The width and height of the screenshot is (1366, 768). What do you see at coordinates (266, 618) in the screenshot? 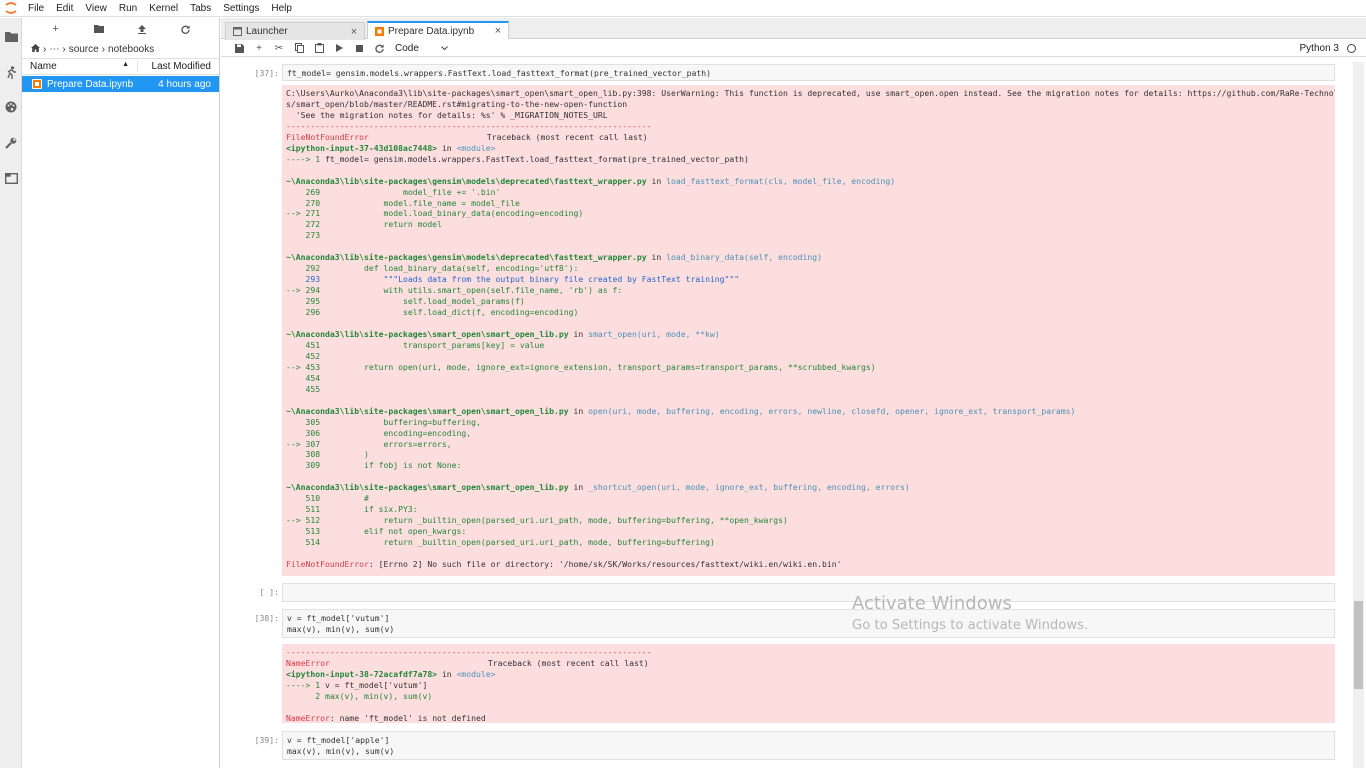
I see `cell-prompt: [38]:` at bounding box center [266, 618].